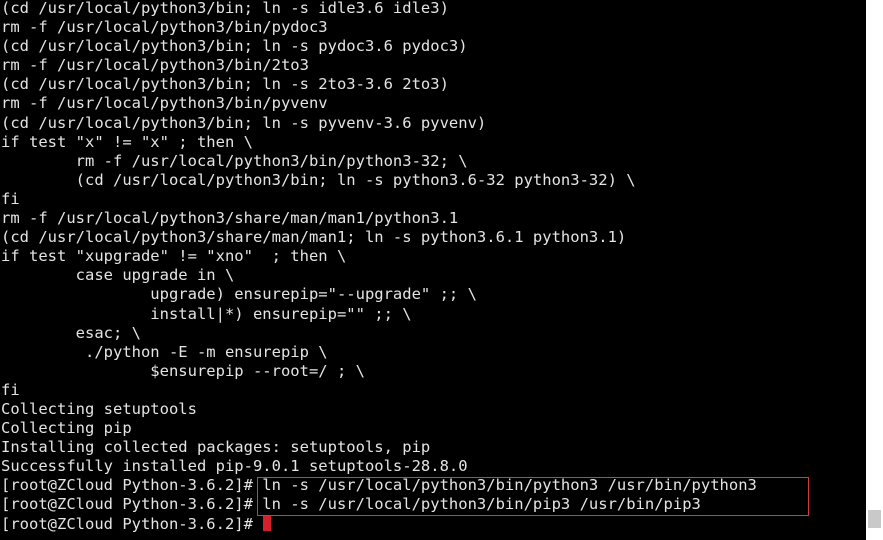  Describe the element at coordinates (239, 294) in the screenshot. I see `terminal-line: upgrade) ensurepip="--upgrade" ;; \` at that location.